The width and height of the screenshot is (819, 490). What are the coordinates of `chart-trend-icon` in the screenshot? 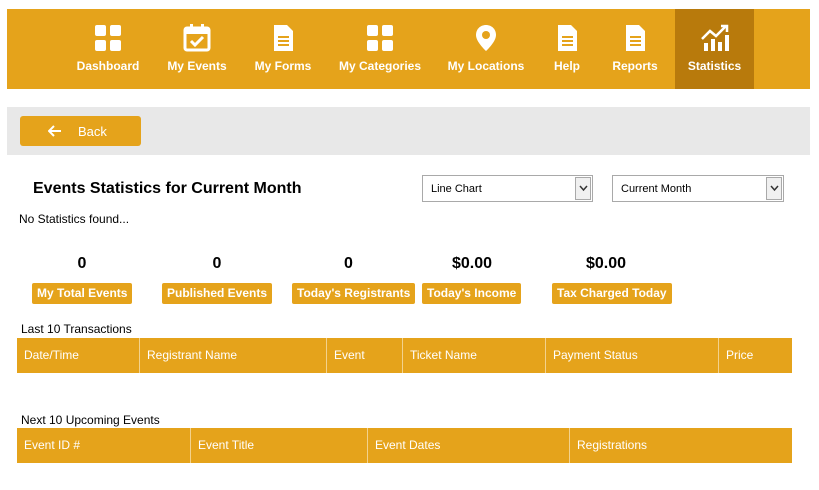 It's located at (714, 37).